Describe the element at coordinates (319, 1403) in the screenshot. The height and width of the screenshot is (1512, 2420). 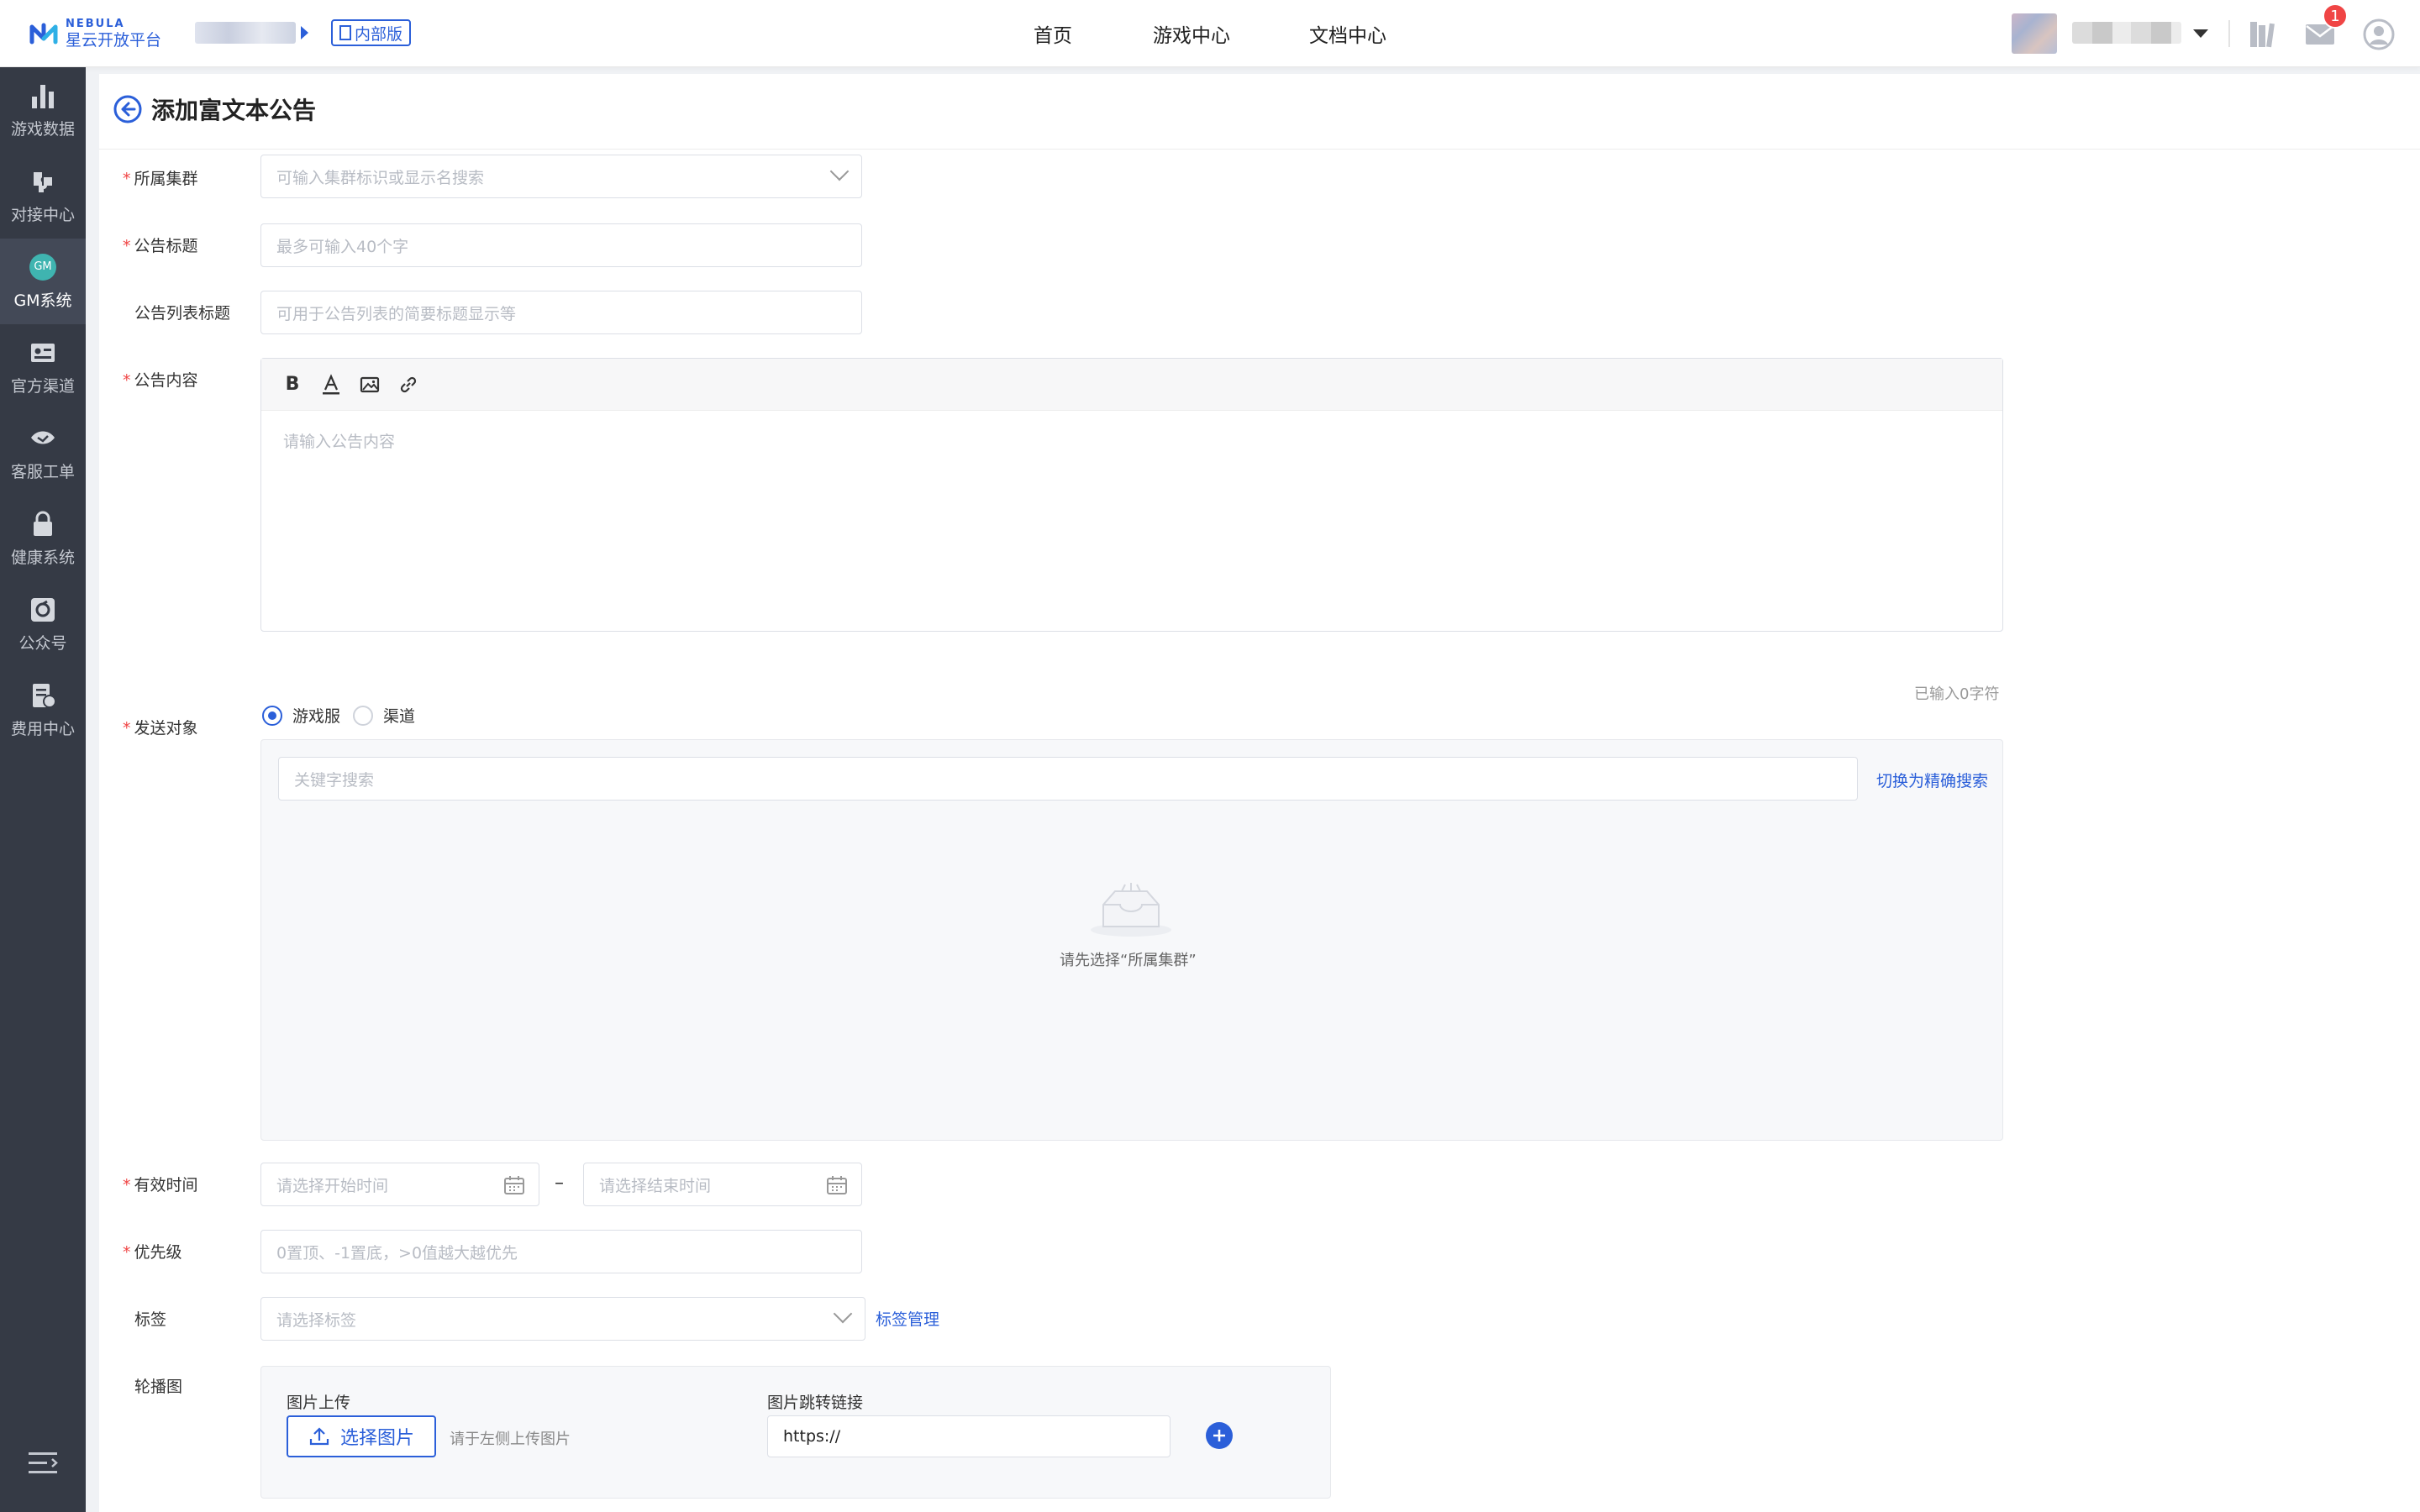
I see `image-upload-label: 图片上传` at that location.